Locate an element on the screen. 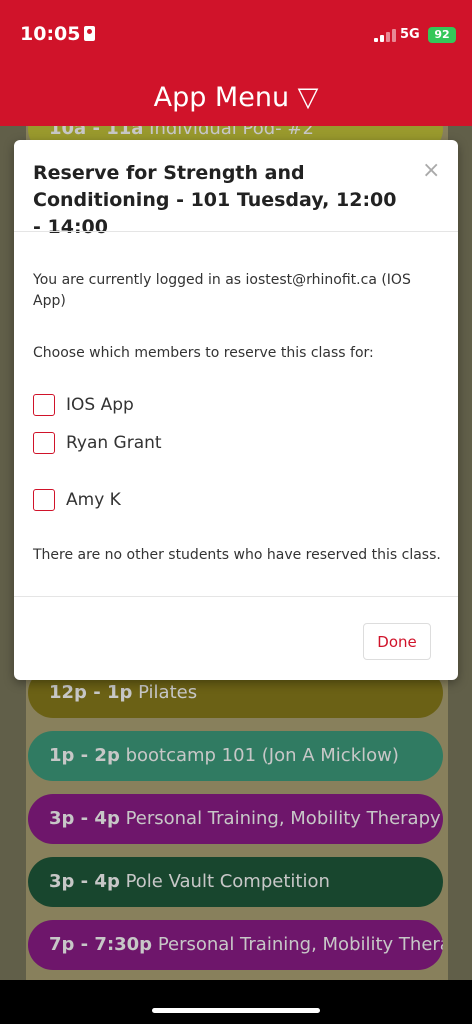 Image resolution: width=472 pixels, height=1024 pixels. battery-icon: 92 is located at coordinates (442, 35).